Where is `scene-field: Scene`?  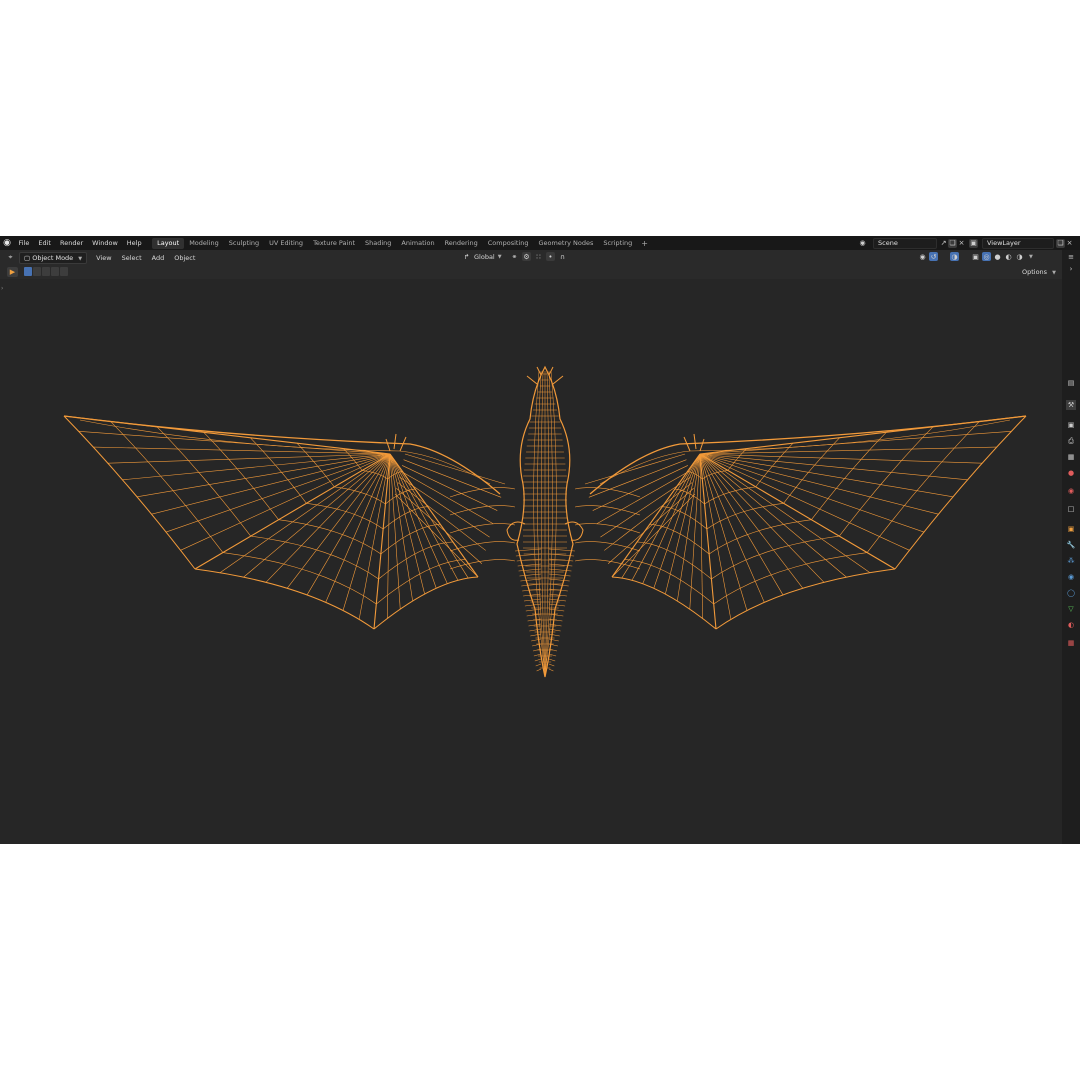 scene-field: Scene is located at coordinates (905, 243).